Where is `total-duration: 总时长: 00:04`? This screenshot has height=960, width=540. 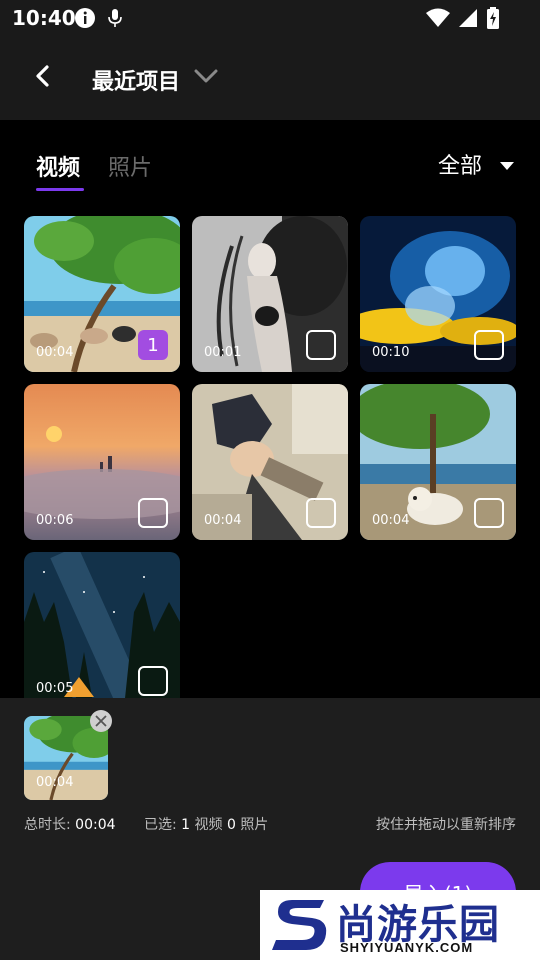
total-duration: 总时长: 00:04 is located at coordinates (70, 824).